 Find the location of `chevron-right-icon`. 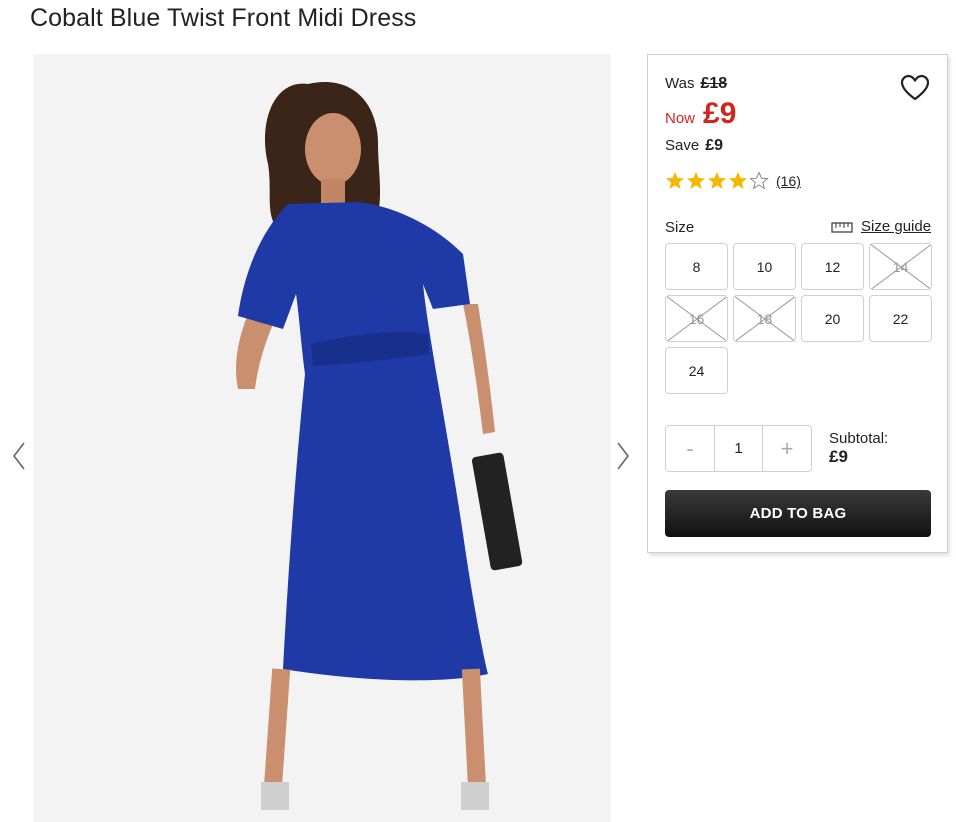

chevron-right-icon is located at coordinates (623, 456).